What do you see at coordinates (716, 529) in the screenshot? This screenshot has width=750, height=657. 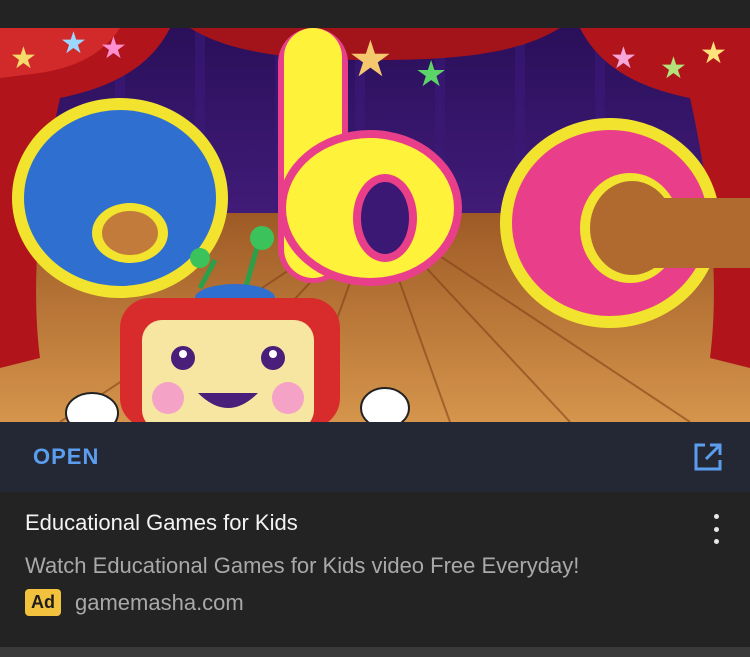 I see `more-vert-icon` at bounding box center [716, 529].